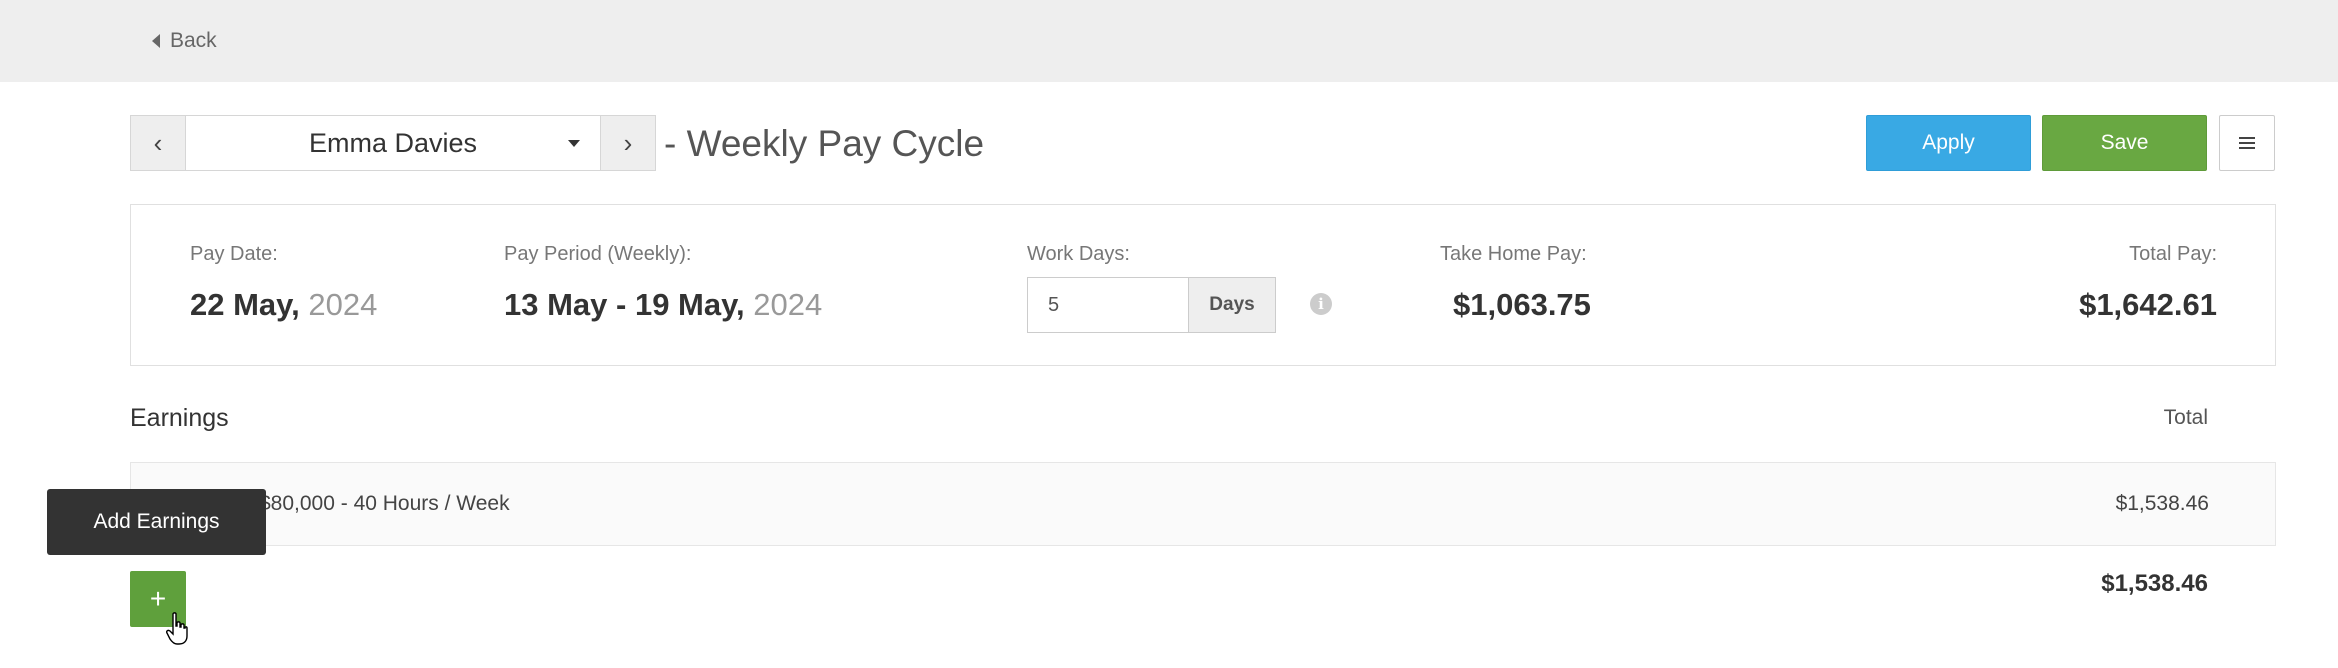 This screenshot has height=668, width=2338. I want to click on save-button: Save, so click(2124, 143).